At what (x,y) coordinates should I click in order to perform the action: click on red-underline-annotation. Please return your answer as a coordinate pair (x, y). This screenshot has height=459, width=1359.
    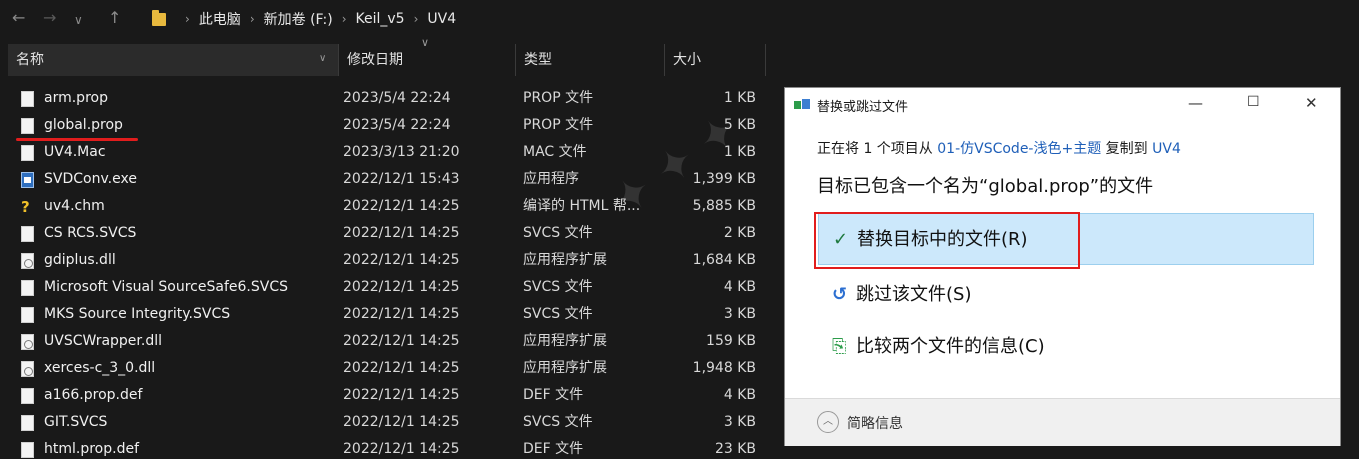
    Looking at the image, I should click on (77, 139).